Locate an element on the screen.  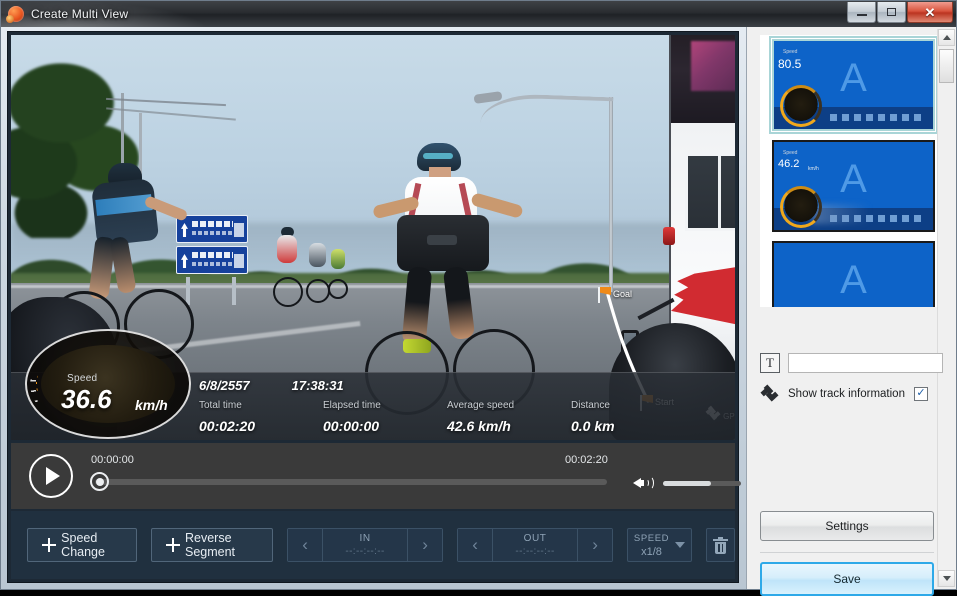
field-value: 00:02:20 is located at coordinates (227, 426).